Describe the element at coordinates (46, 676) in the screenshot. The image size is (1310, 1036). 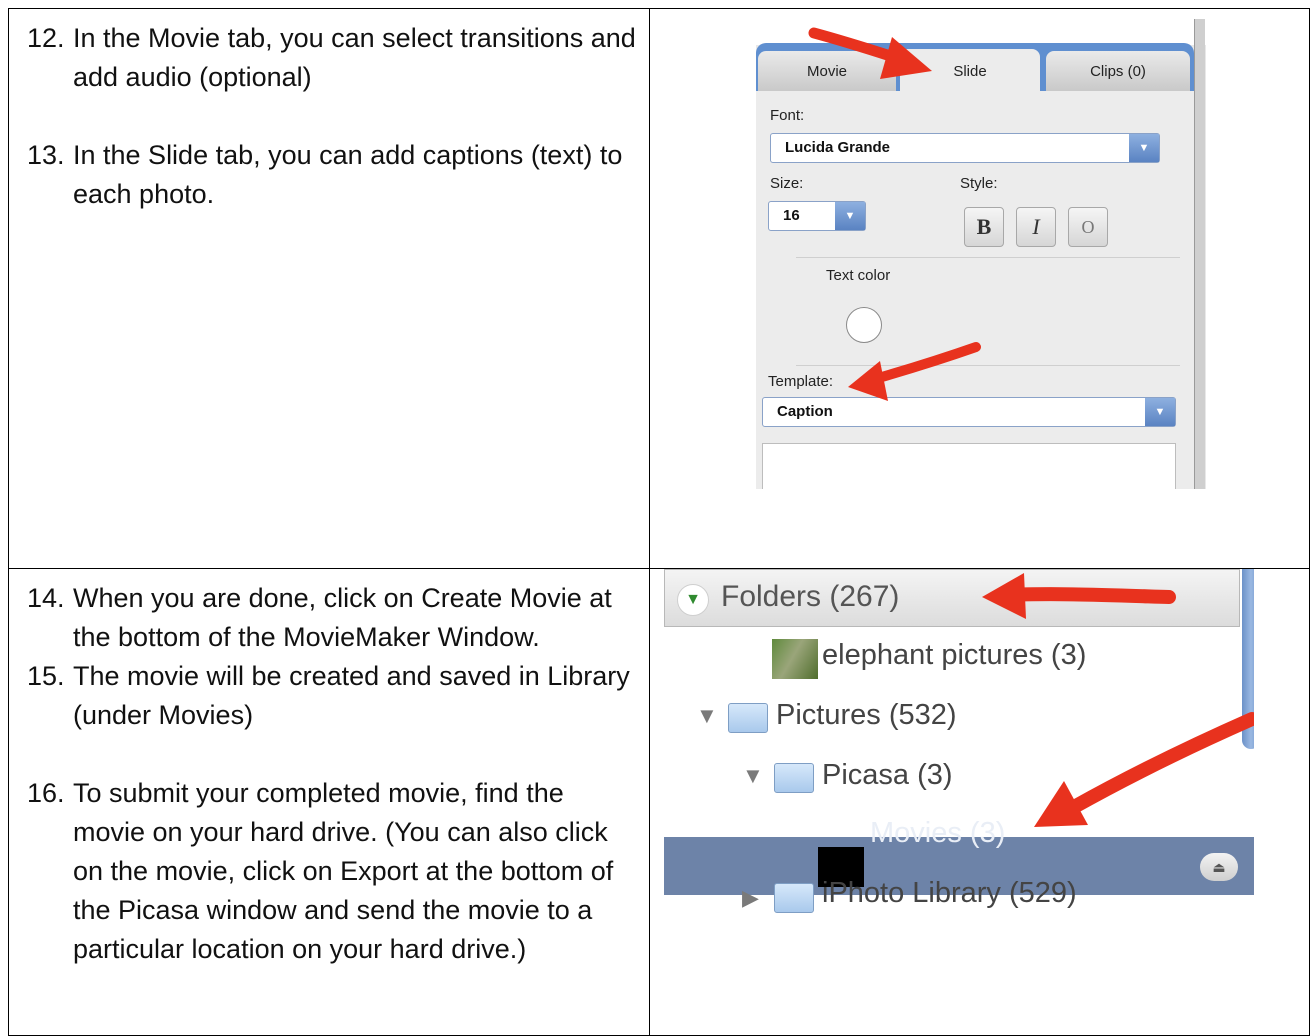
I see `step-number: 15.` at that location.